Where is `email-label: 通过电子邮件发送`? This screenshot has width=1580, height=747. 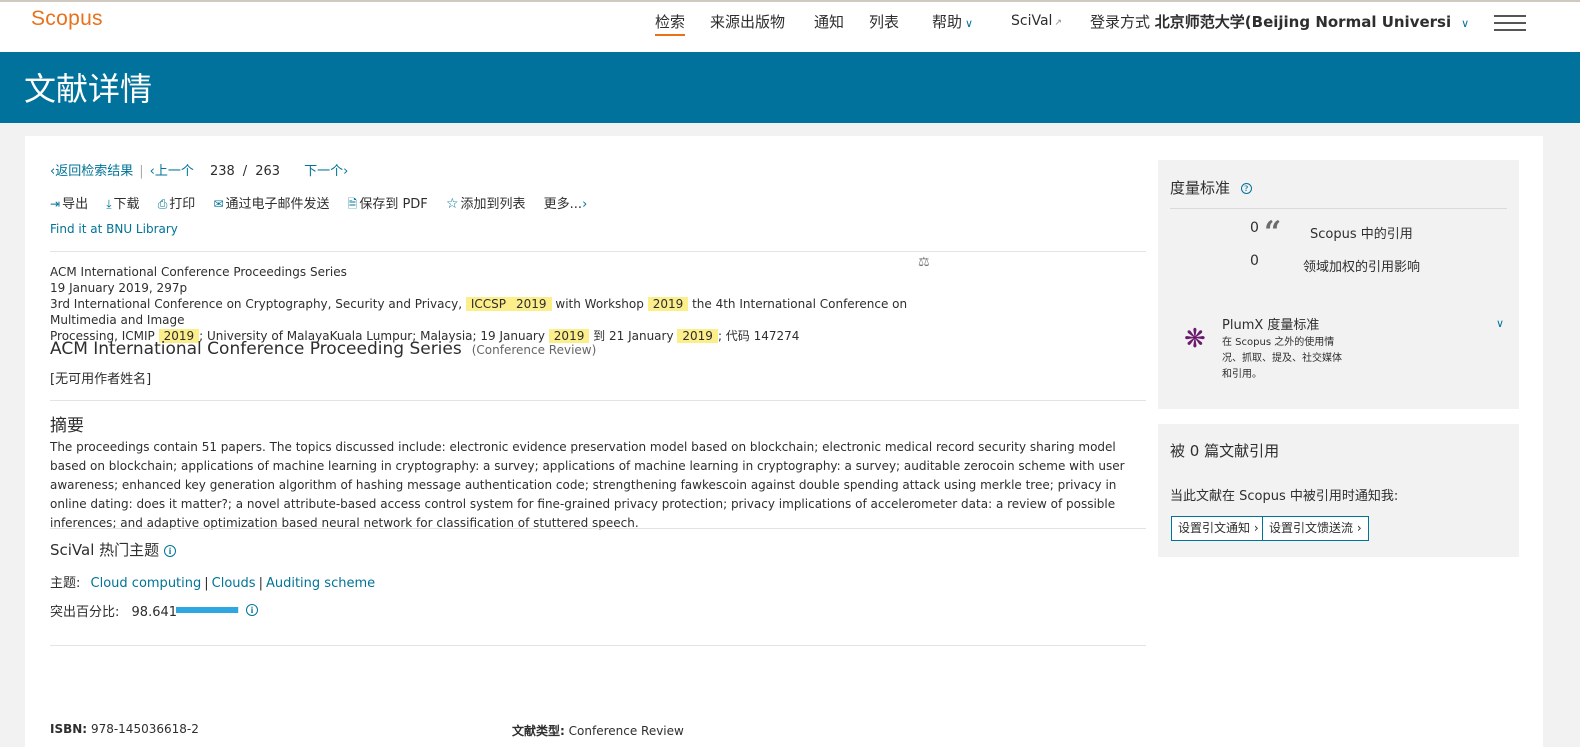 email-label: 通过电子邮件发送 is located at coordinates (277, 204).